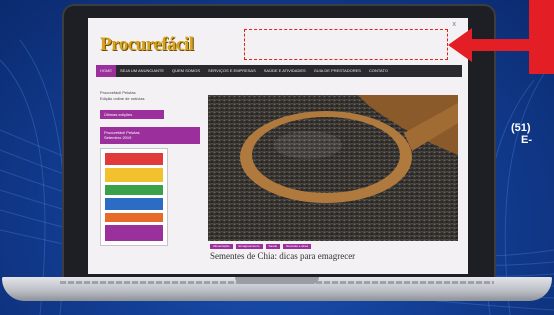 This screenshot has width=554, height=315. What do you see at coordinates (541, 37) in the screenshot?
I see `red-callout-box` at bounding box center [541, 37].